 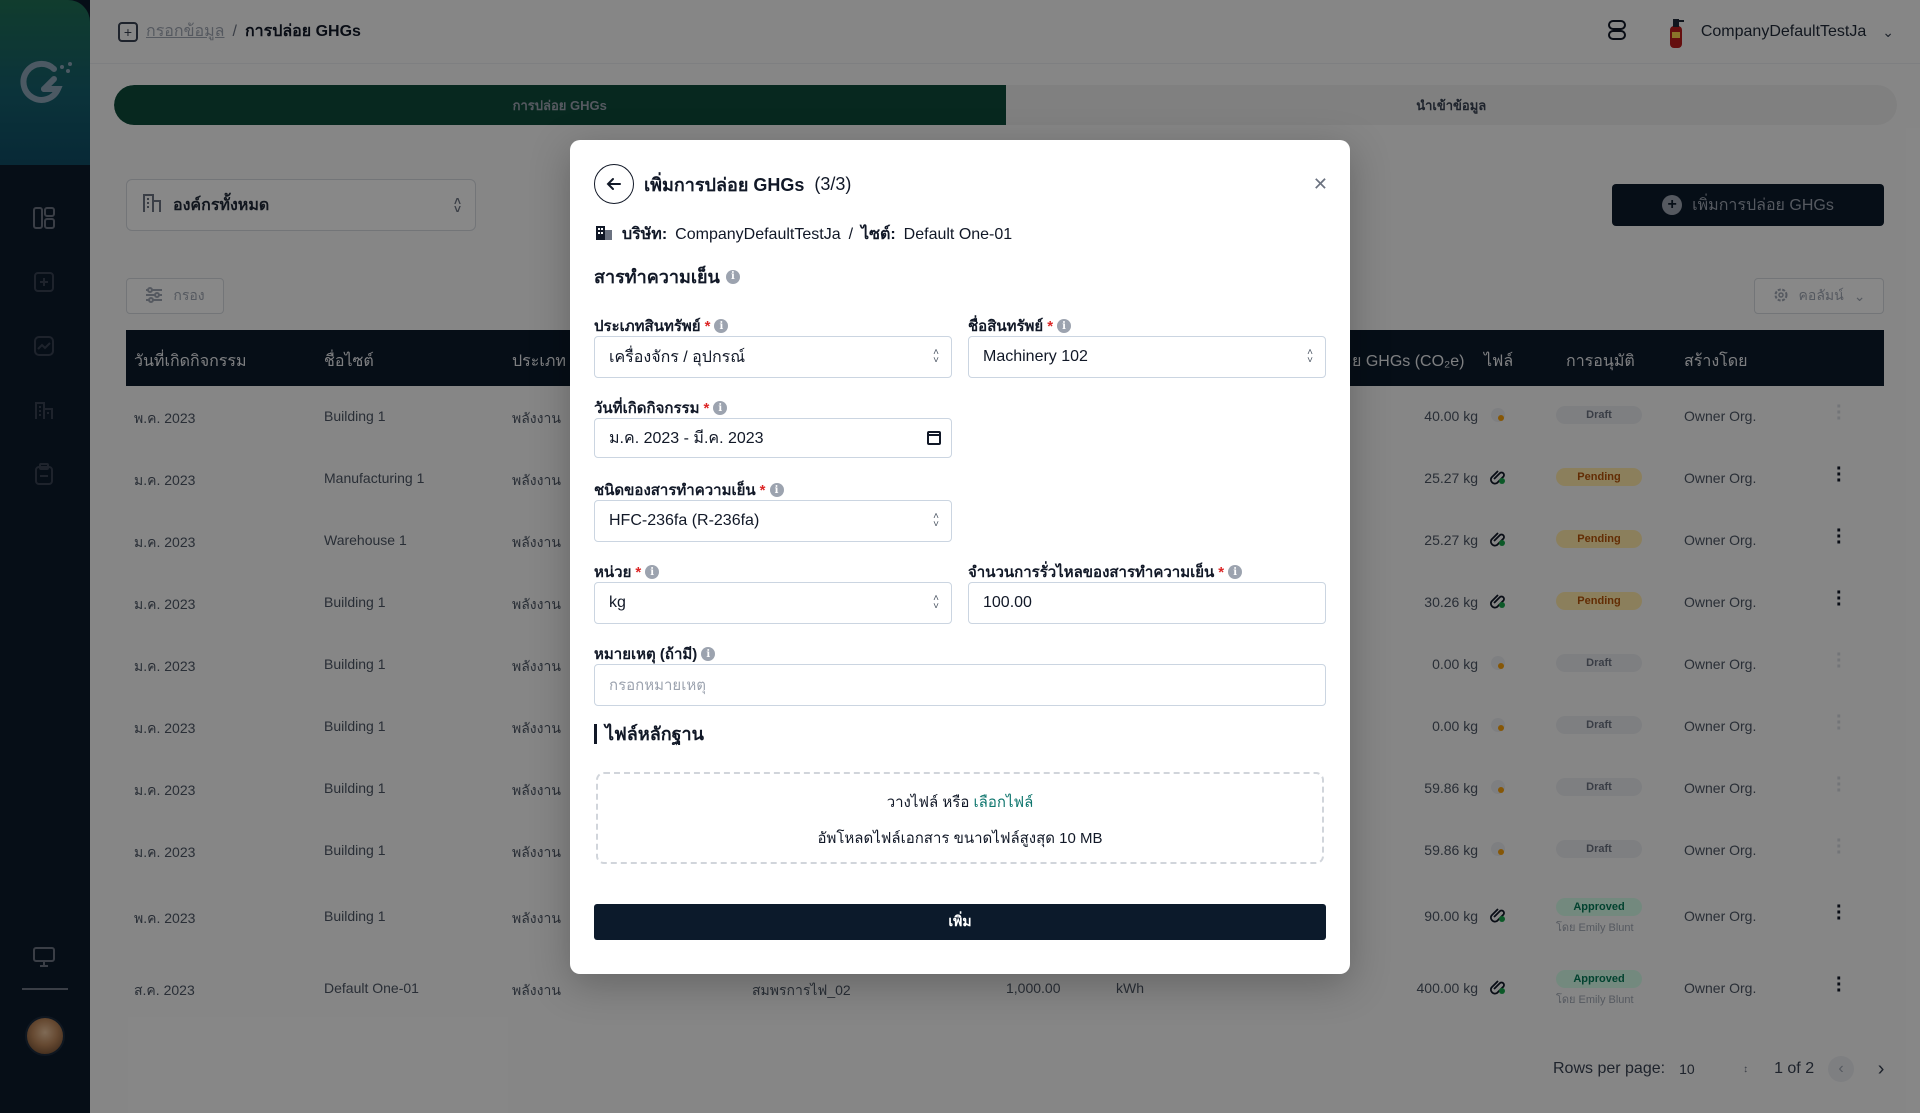 What do you see at coordinates (1147, 357) in the screenshot?
I see `asset-name-select: Machinery 102 ˄ ˅` at bounding box center [1147, 357].